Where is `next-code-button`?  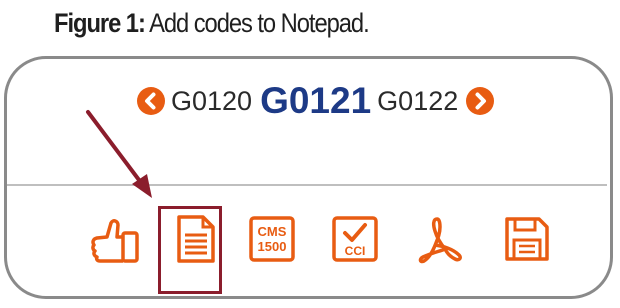 next-code-button is located at coordinates (480, 101).